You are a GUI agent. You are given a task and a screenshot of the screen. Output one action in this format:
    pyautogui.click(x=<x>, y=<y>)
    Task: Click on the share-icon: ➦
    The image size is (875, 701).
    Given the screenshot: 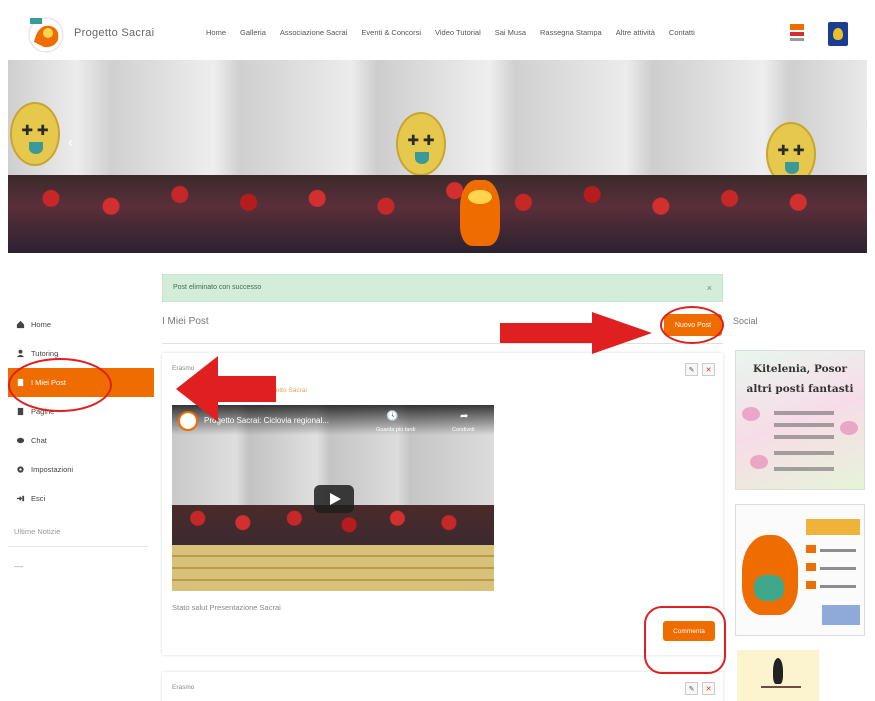 What is the action you would take?
    pyautogui.click(x=464, y=416)
    